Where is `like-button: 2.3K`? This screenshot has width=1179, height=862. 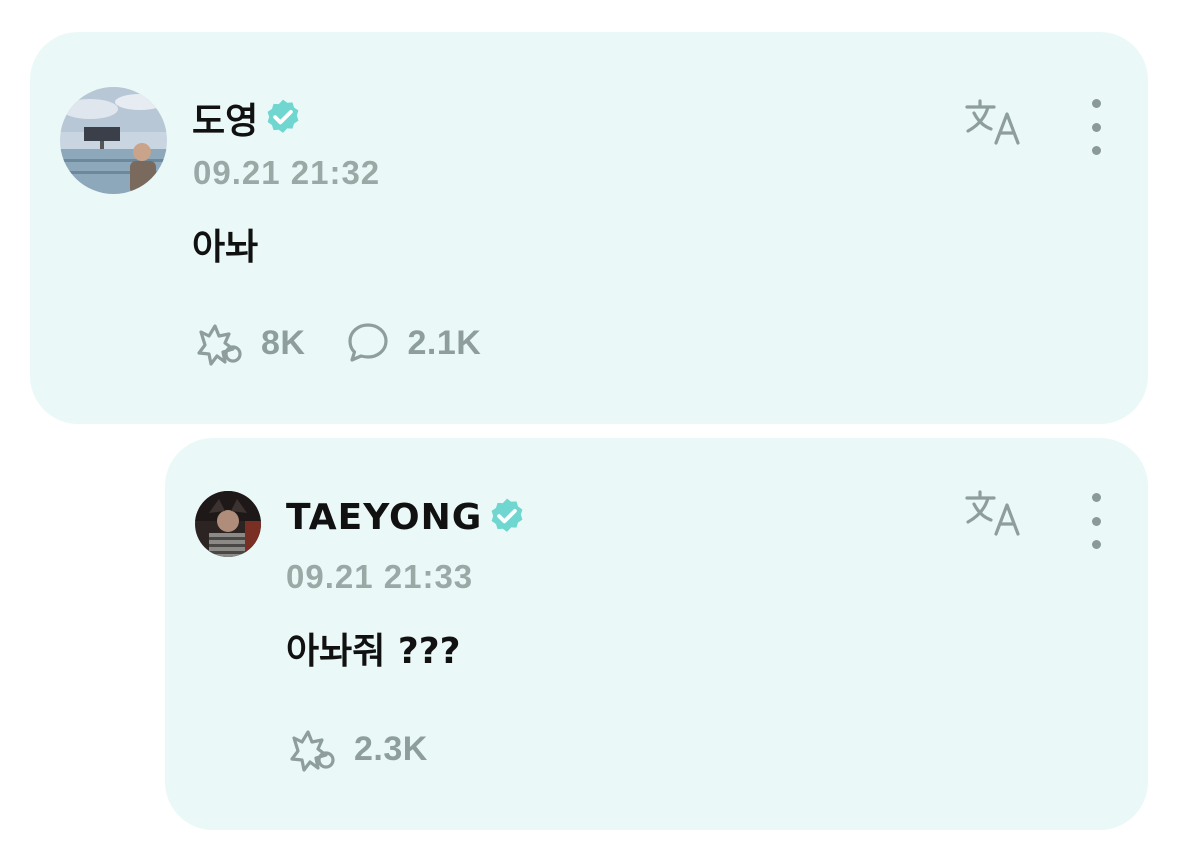 like-button: 2.3K is located at coordinates (357, 749).